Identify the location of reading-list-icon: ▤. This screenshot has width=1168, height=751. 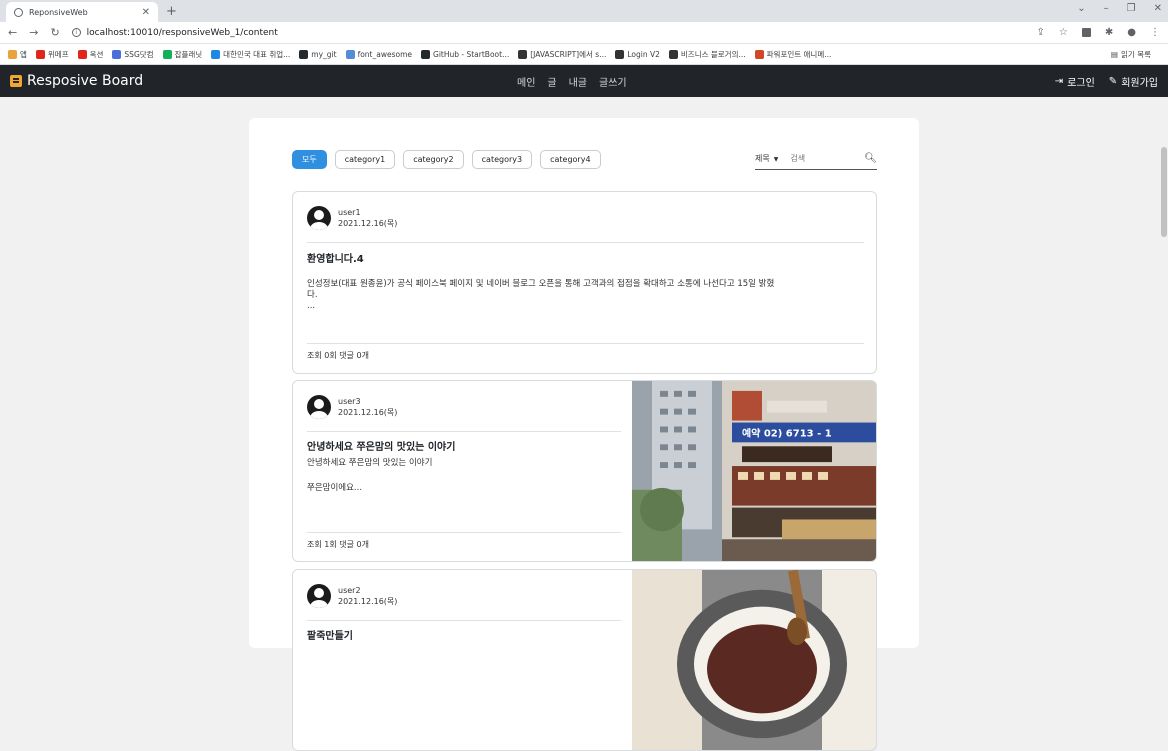
(1114, 54).